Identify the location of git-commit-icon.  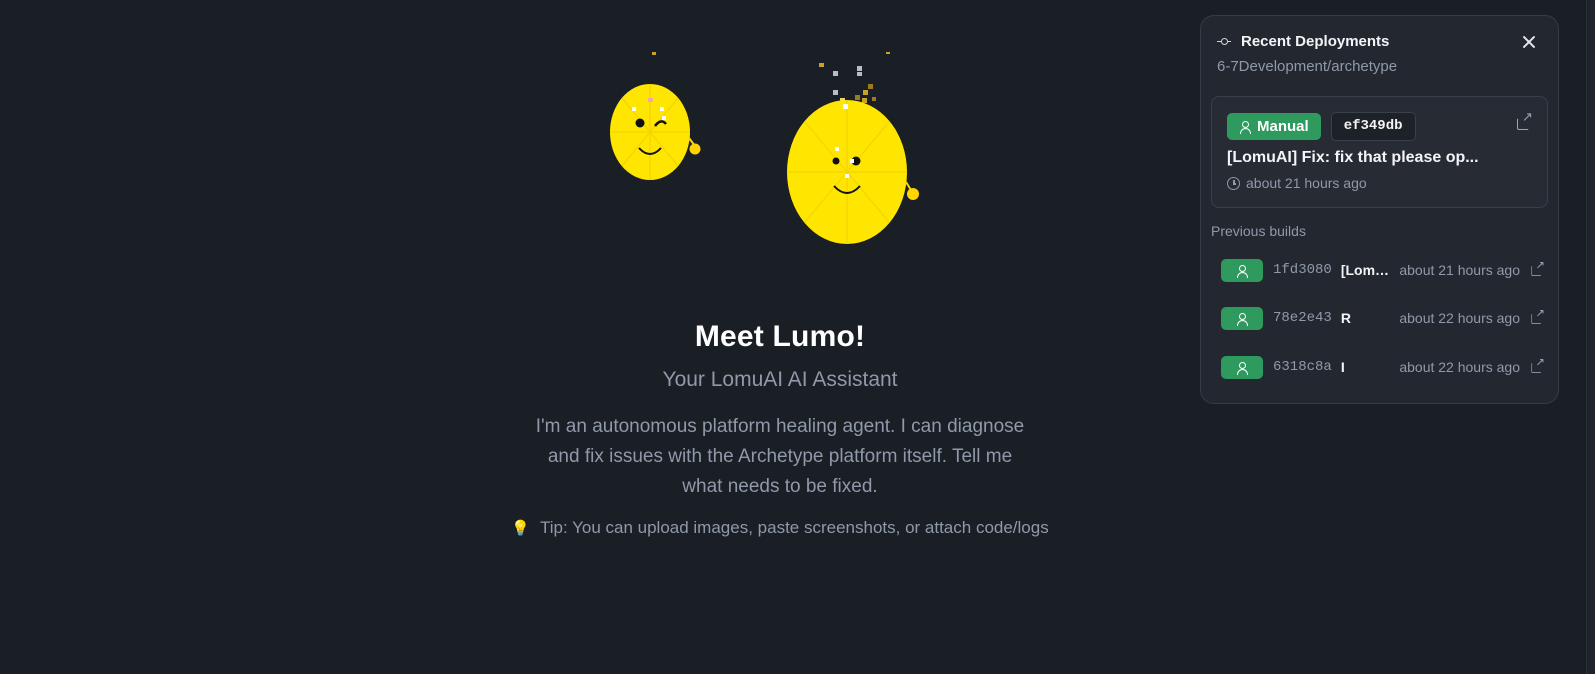
(1224, 42).